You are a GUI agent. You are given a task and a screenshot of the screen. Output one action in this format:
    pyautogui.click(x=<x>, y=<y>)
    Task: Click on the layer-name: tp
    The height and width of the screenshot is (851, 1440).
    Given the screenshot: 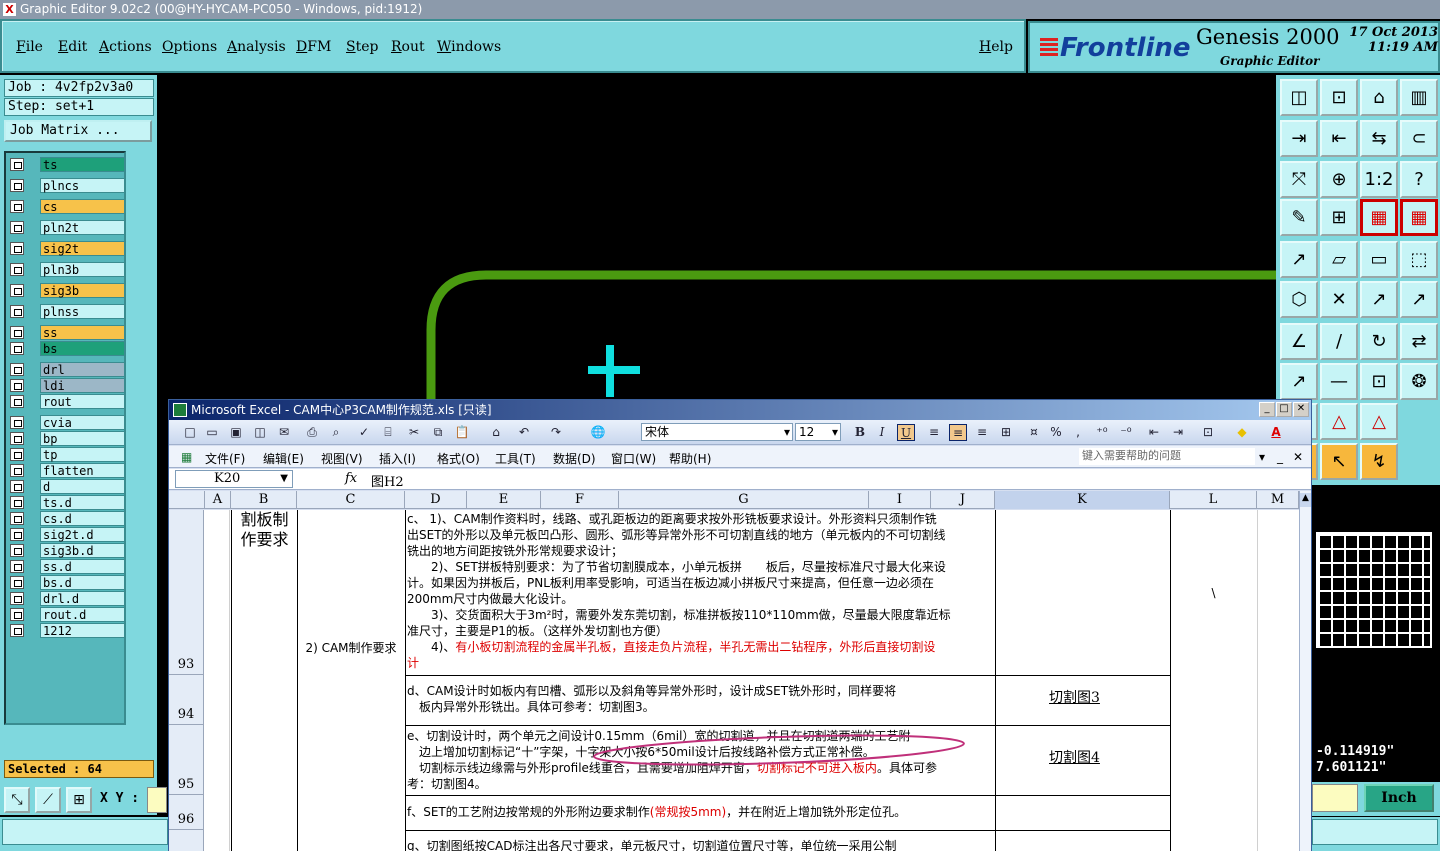 What is the action you would take?
    pyautogui.click(x=82, y=454)
    